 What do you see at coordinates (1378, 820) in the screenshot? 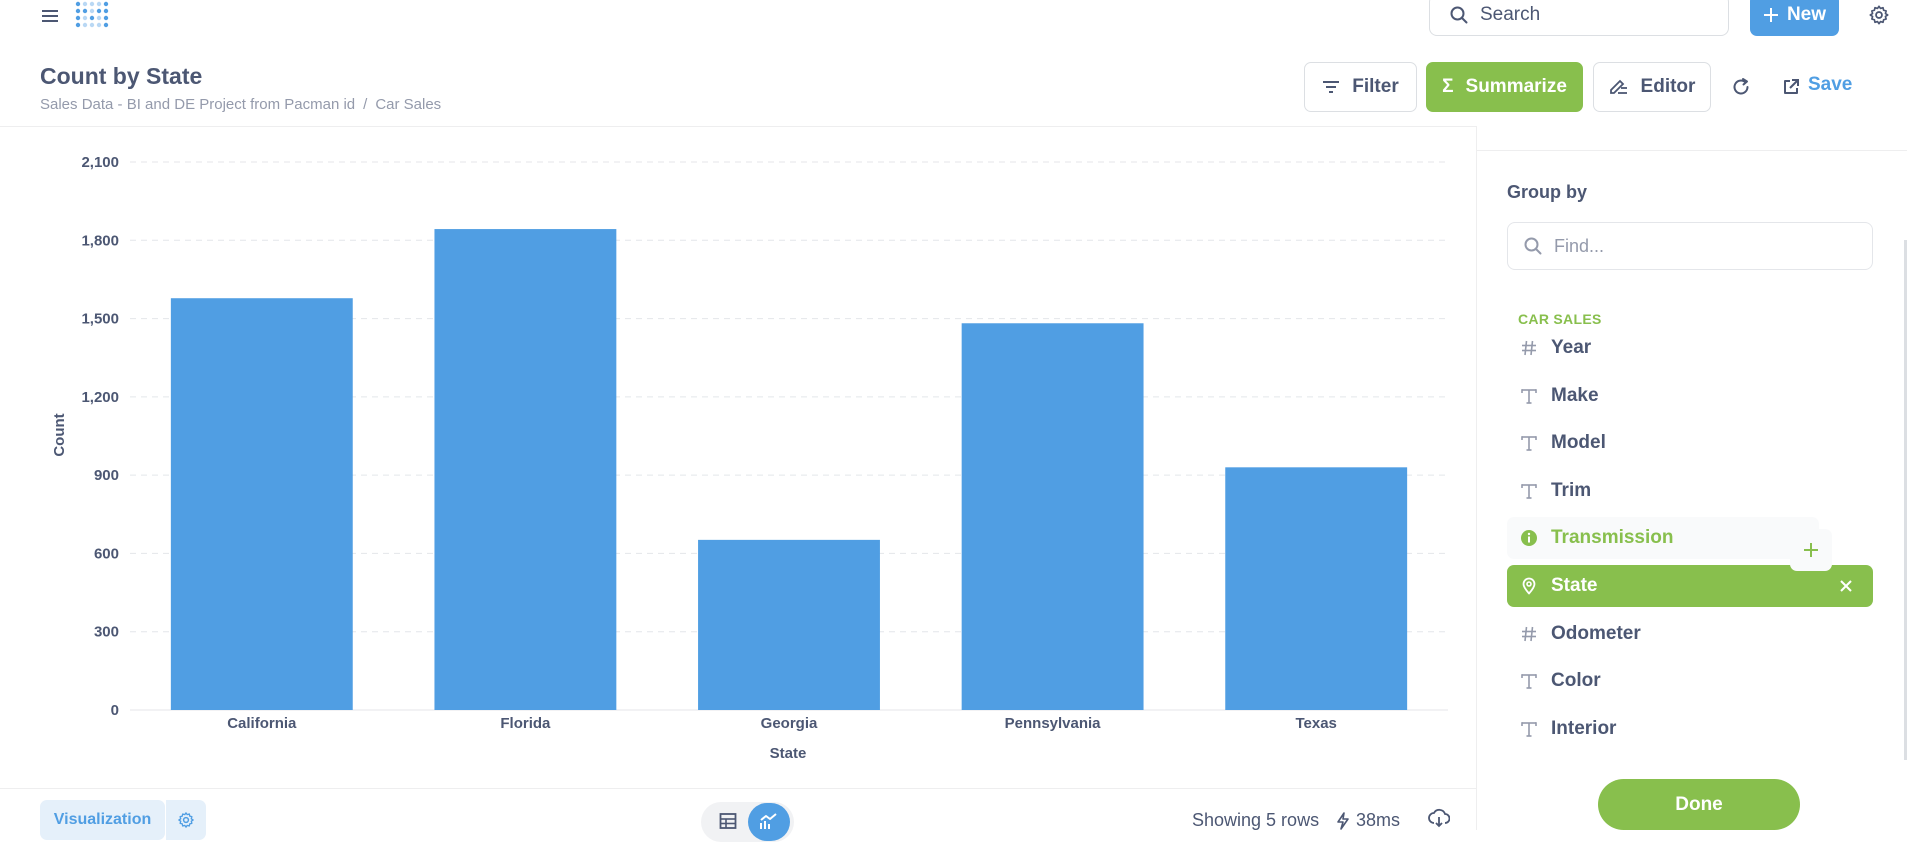
I see `query-timing-value: 38ms` at bounding box center [1378, 820].